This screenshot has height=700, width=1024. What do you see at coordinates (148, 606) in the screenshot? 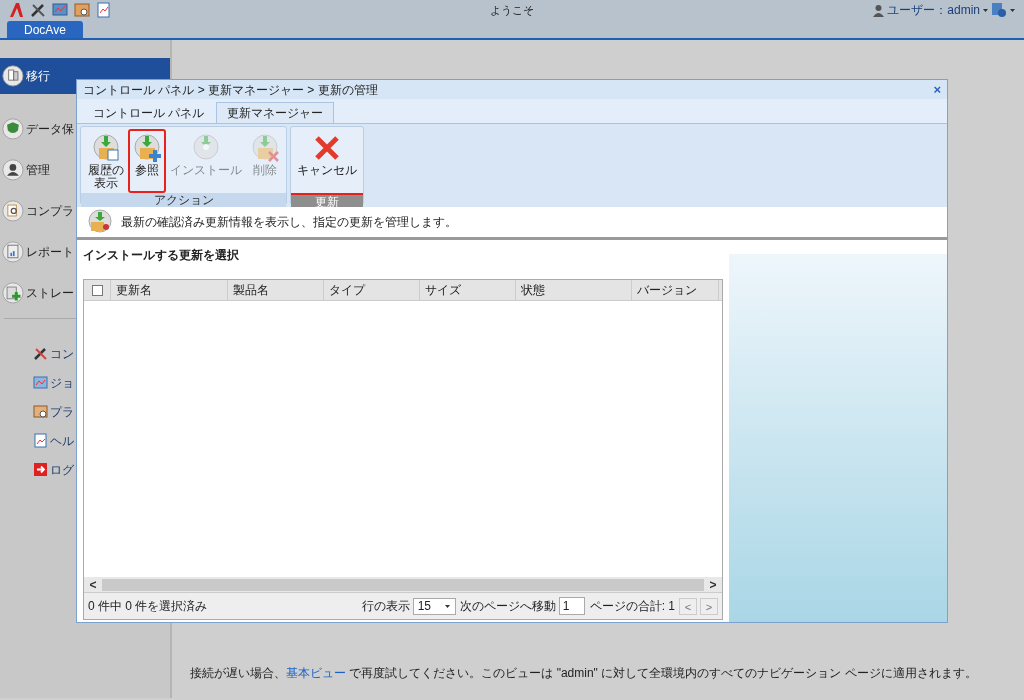
I see `selection-count: 0 件中 0 件を選択済み` at bounding box center [148, 606].